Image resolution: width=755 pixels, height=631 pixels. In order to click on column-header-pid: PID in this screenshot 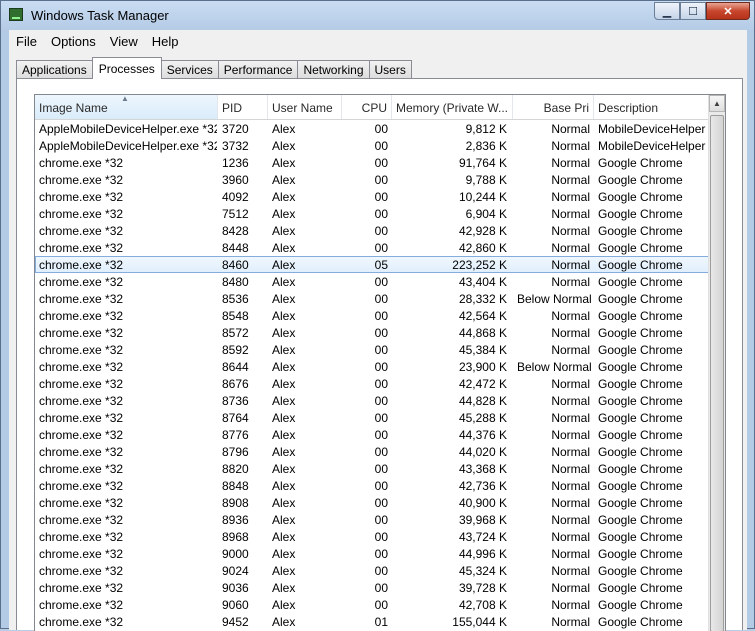, I will do `click(243, 107)`.